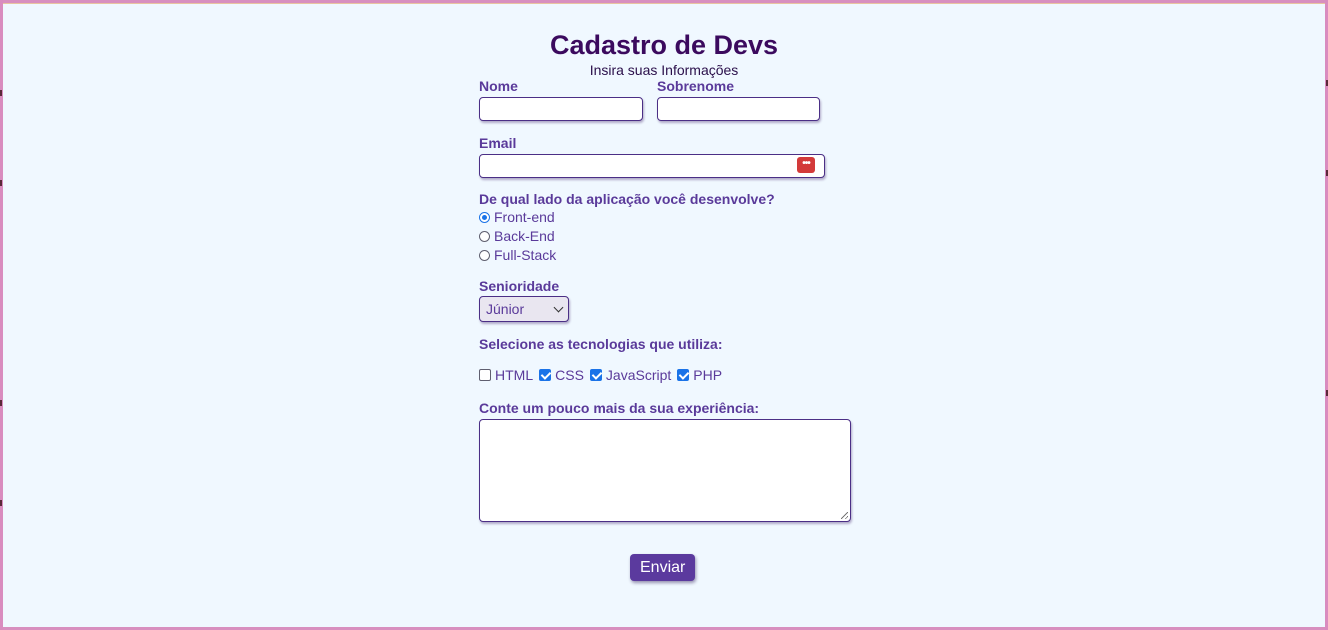 This screenshot has width=1328, height=630. What do you see at coordinates (665, 470) in the screenshot?
I see `experience-textarea` at bounding box center [665, 470].